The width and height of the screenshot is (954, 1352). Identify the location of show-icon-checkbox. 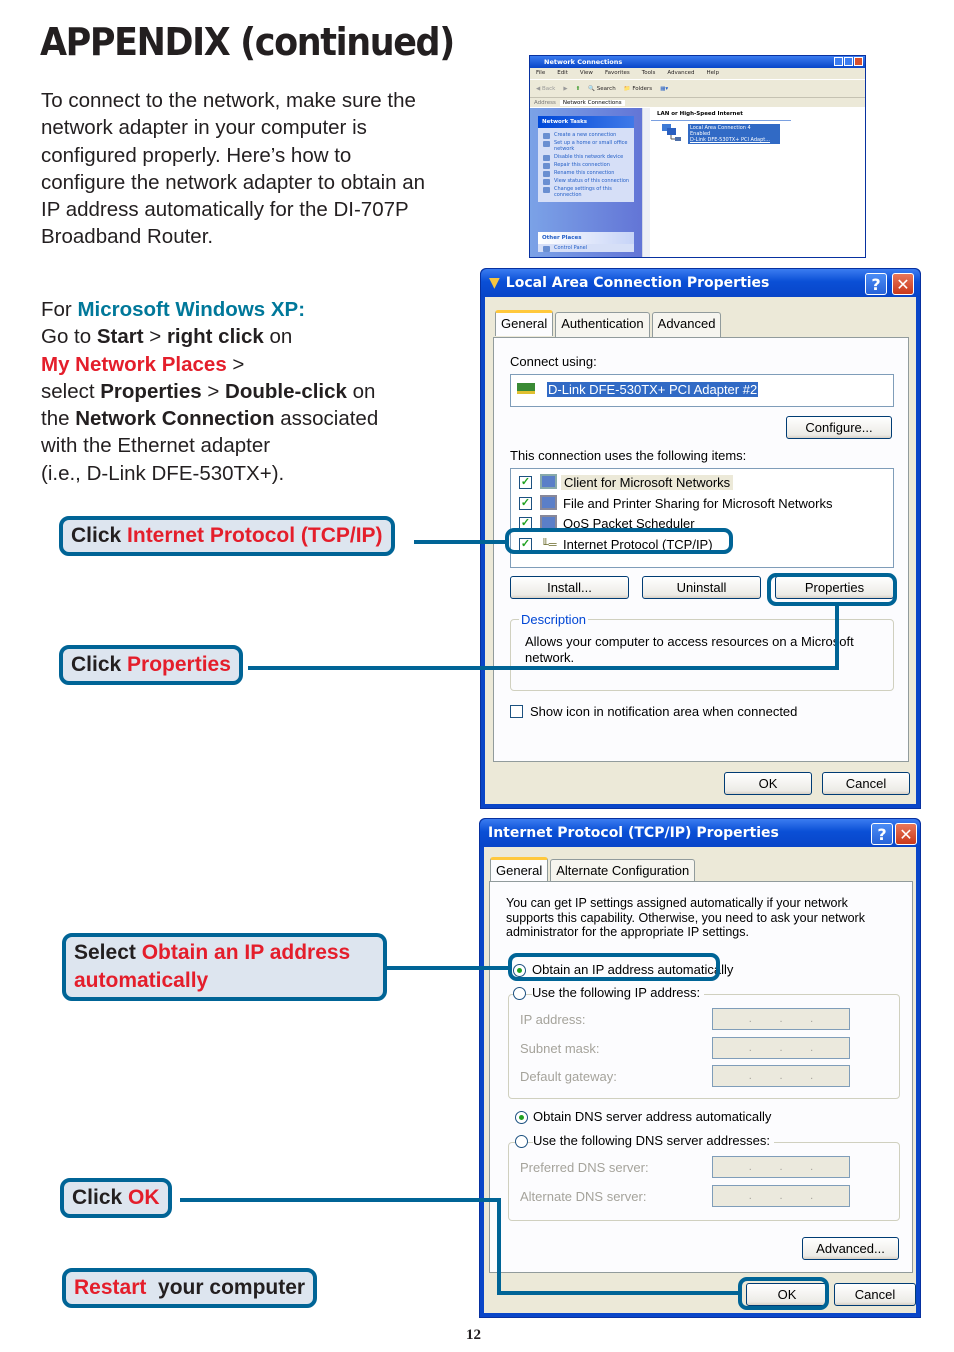
(516, 711).